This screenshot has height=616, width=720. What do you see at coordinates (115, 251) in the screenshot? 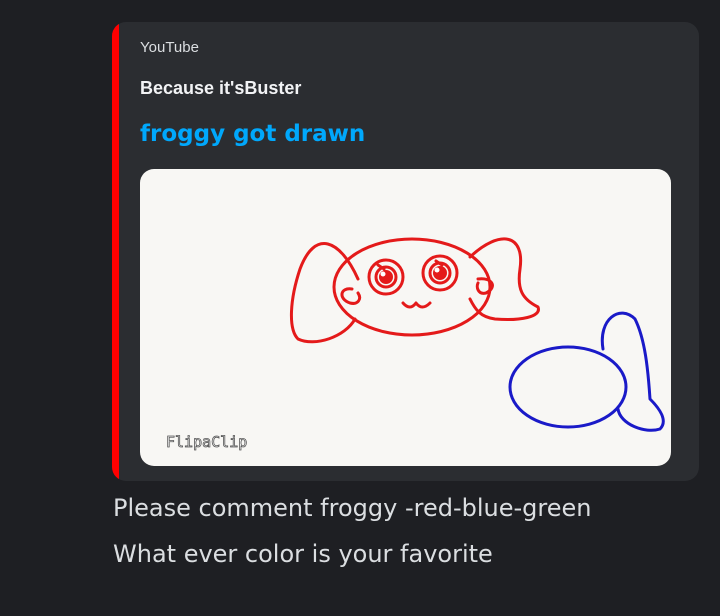
I see `embed-accent-bar` at bounding box center [115, 251].